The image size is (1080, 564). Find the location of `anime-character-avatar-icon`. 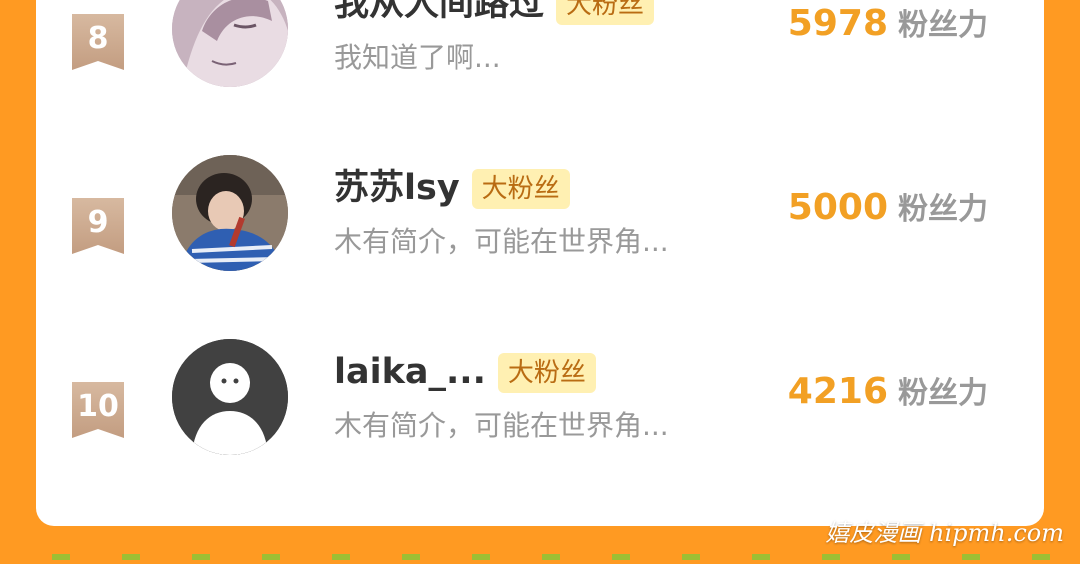

anime-character-avatar-icon is located at coordinates (230, 43).